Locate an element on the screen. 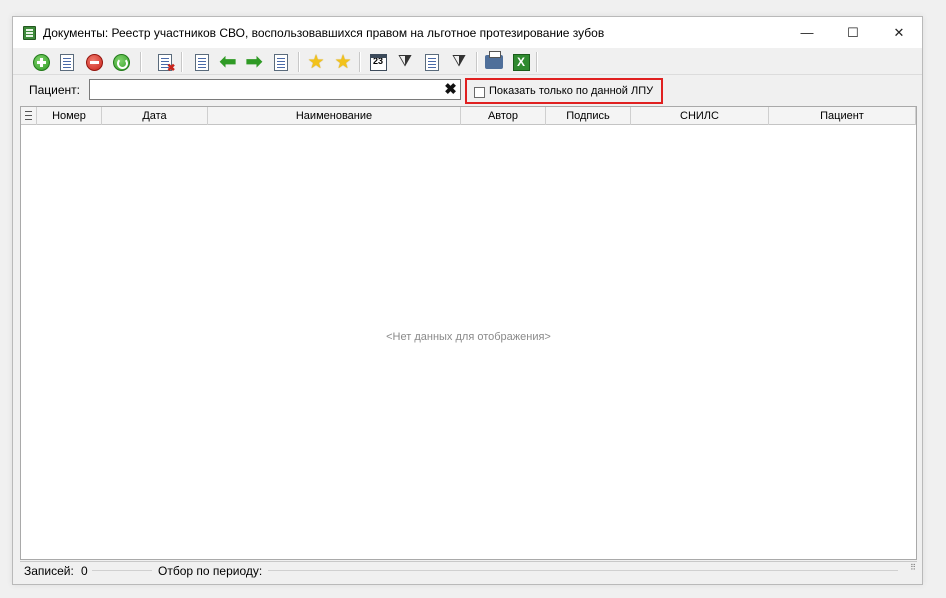  delete-document-icon: ✖ is located at coordinates (167, 63).